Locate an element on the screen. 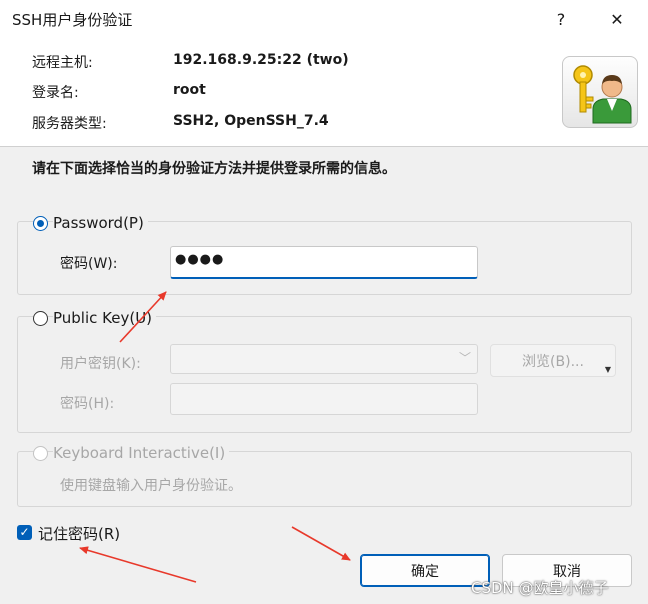 Image resolution: width=648 pixels, height=604 pixels. arrow-to-password is located at coordinates (143, 317).